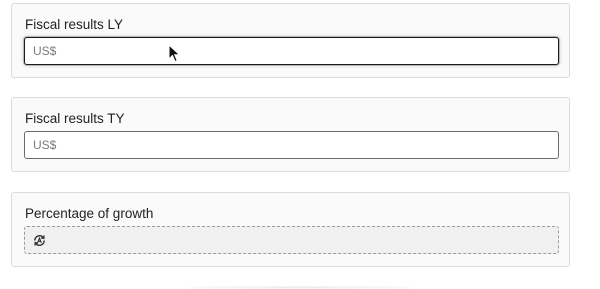 Image resolution: width=600 pixels, height=289 pixels. Describe the element at coordinates (39, 240) in the screenshot. I see `calculated-field-icon` at that location.